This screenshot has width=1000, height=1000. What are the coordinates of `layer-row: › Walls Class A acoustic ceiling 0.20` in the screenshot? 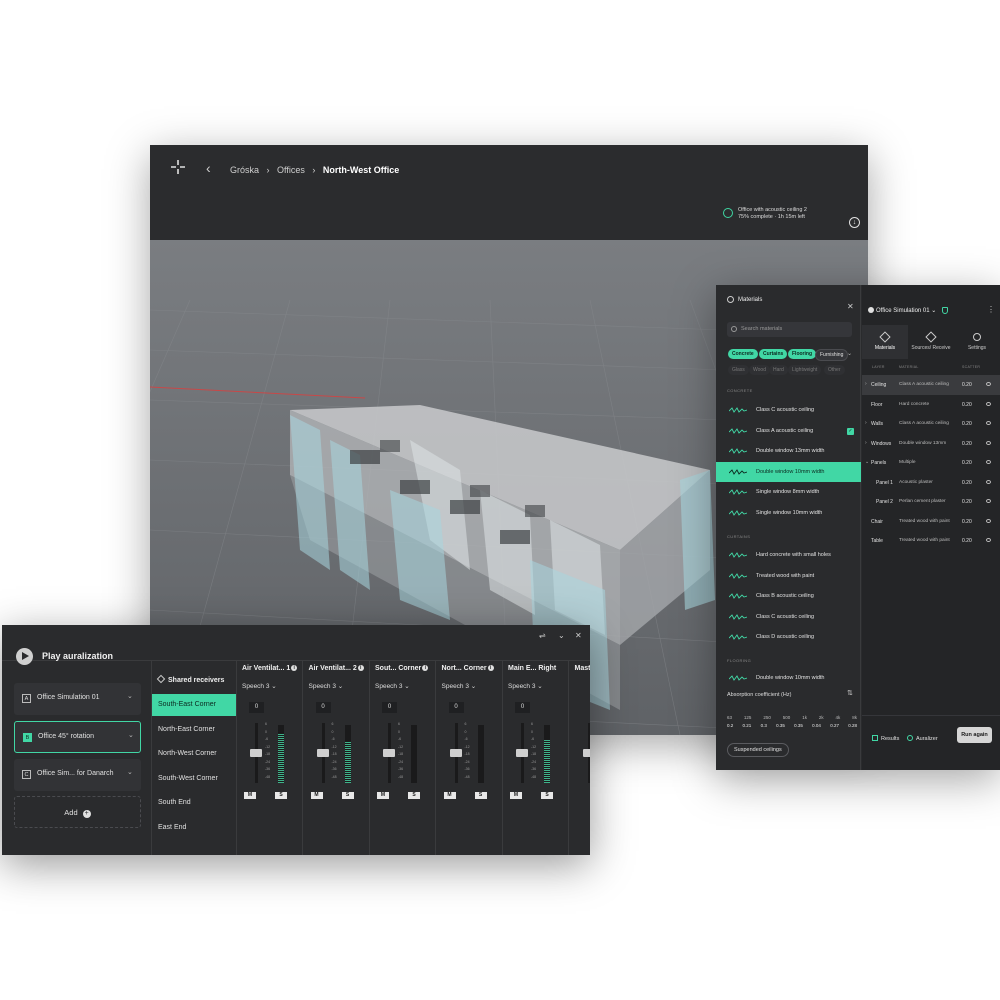 It's located at (931, 424).